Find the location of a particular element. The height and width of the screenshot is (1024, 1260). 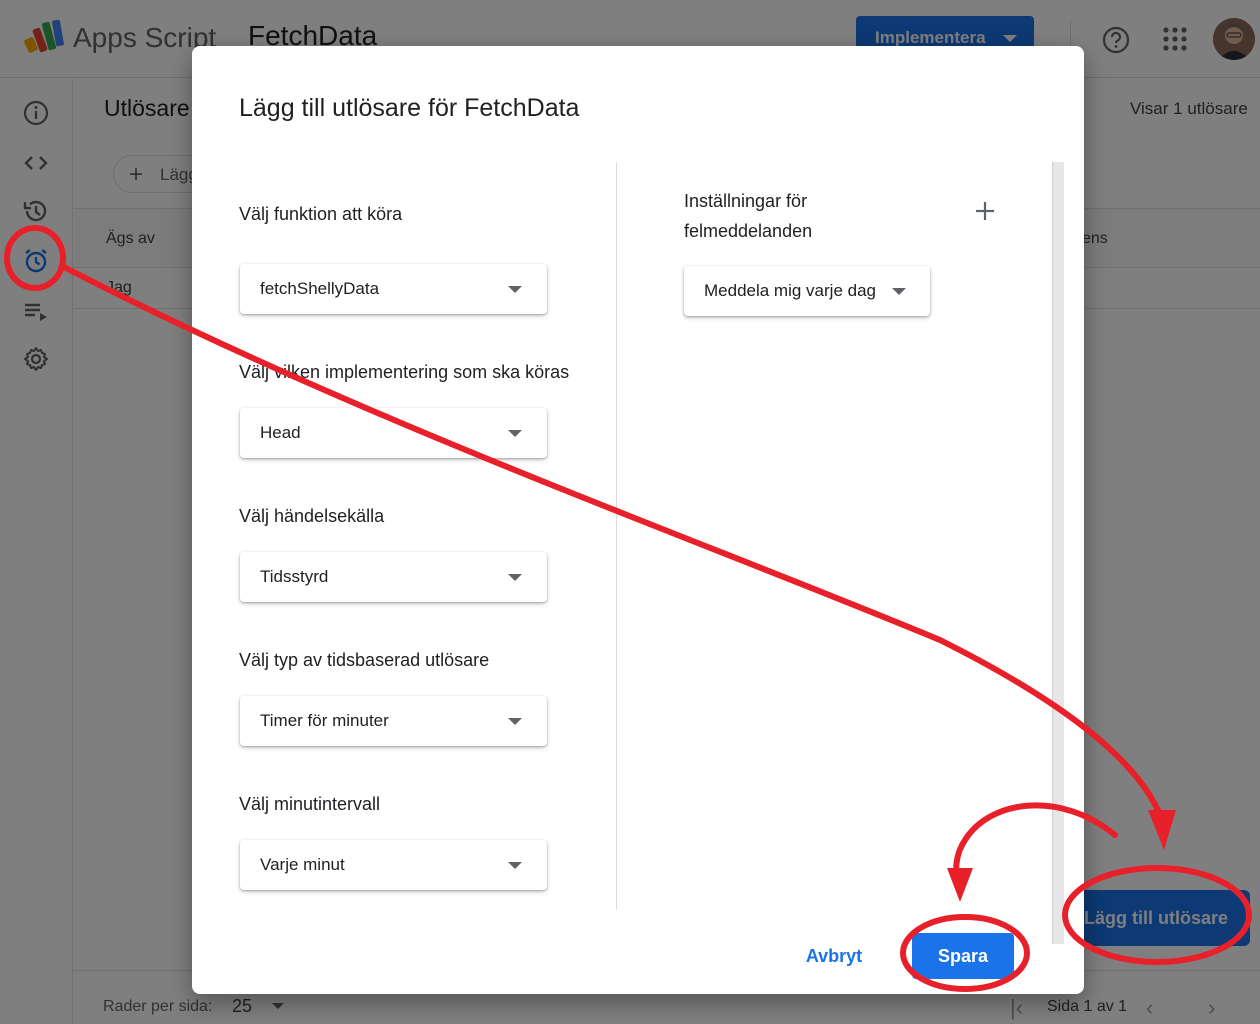

function-value: fetchShellyData is located at coordinates (320, 288).